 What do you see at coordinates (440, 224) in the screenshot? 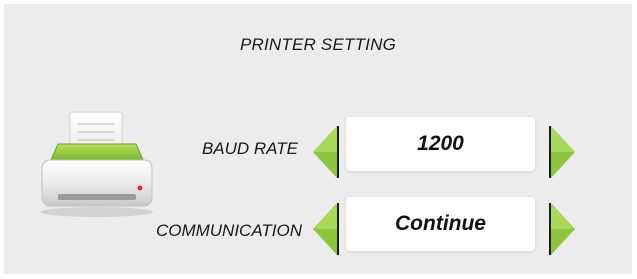
I see `communication-value: Continue` at bounding box center [440, 224].